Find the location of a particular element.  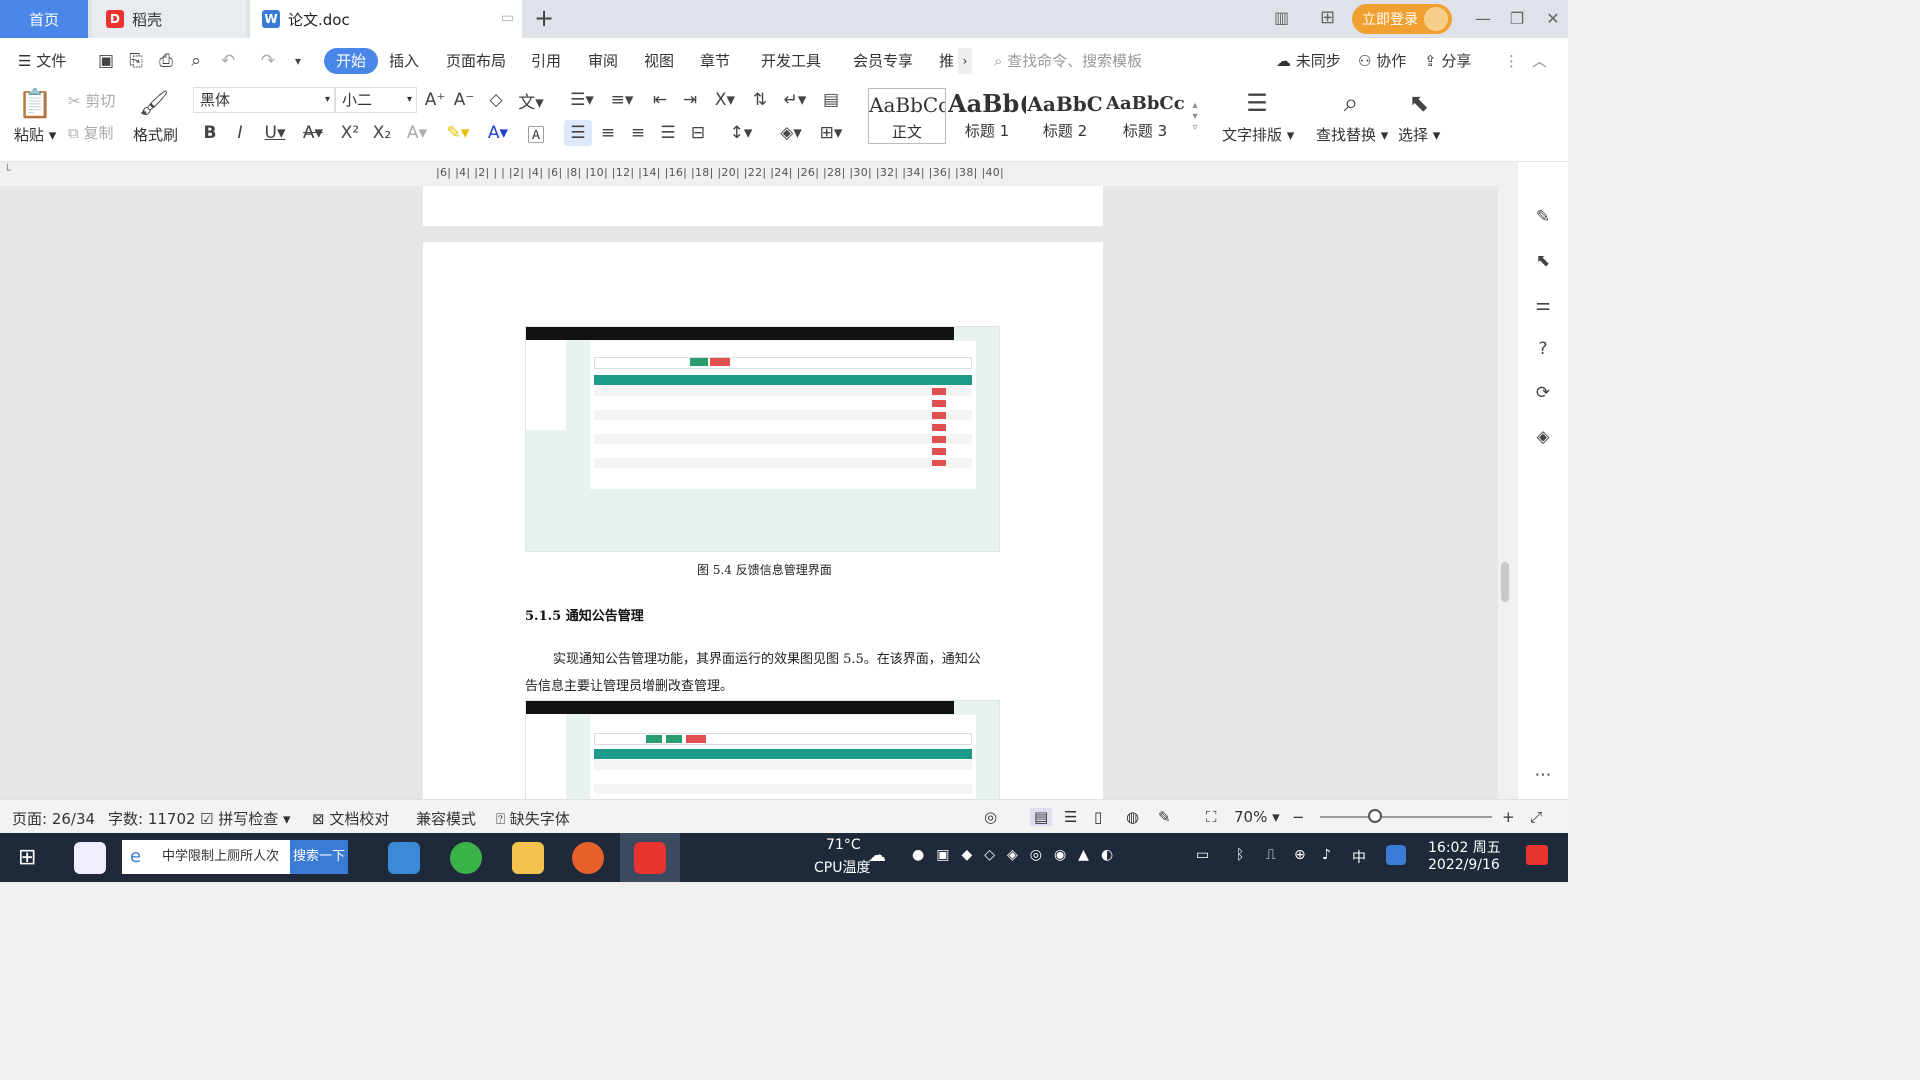

tab-daoke: D 稻壳 is located at coordinates (169, 19).